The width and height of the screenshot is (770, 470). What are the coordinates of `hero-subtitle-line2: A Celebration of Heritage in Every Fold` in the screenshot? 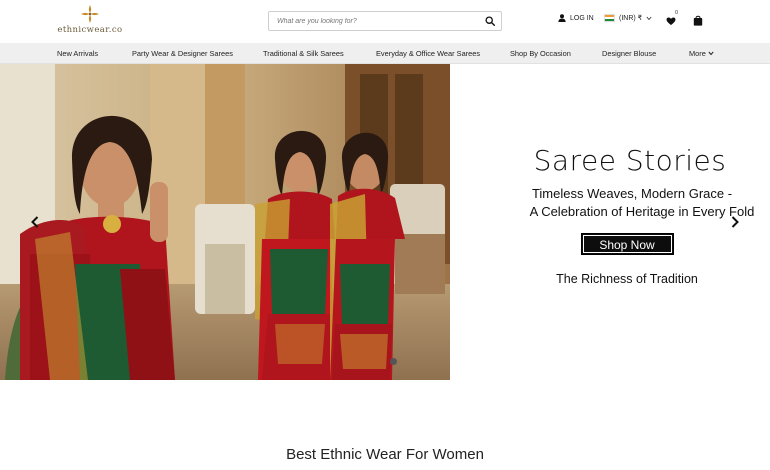 It's located at (642, 211).